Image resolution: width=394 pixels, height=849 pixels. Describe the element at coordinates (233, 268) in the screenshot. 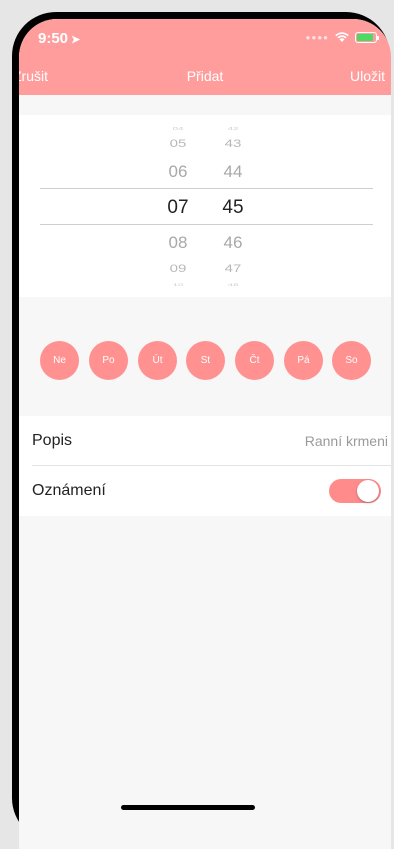

I see `minute-option: 47` at that location.